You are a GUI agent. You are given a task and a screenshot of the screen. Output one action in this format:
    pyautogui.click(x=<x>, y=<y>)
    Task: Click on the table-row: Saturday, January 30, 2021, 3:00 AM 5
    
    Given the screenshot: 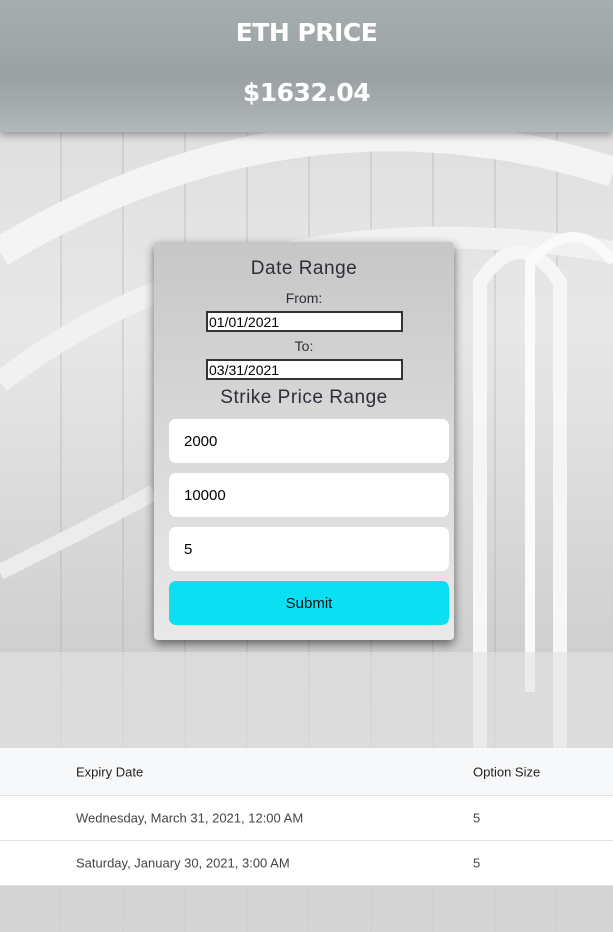 What is the action you would take?
    pyautogui.click(x=306, y=863)
    